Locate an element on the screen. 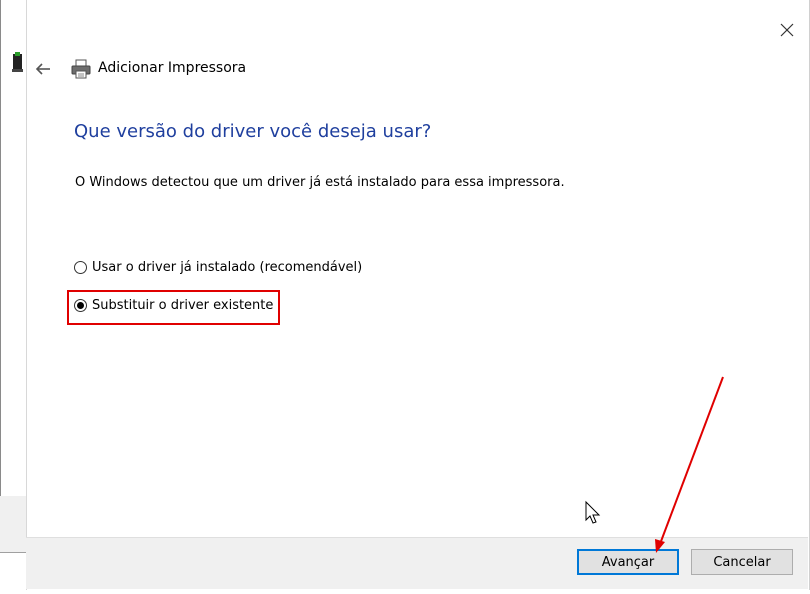  printer-app-icon is located at coordinates (17, 62).